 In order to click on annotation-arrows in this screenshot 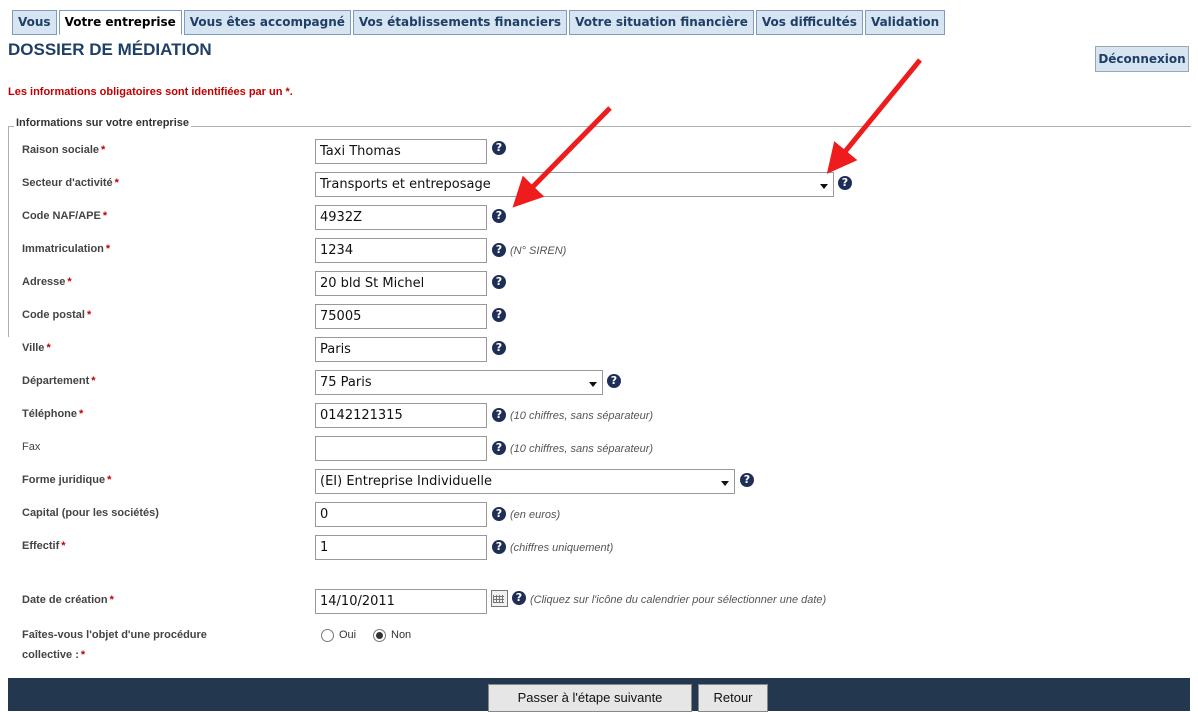, I will do `click(717, 133)`.